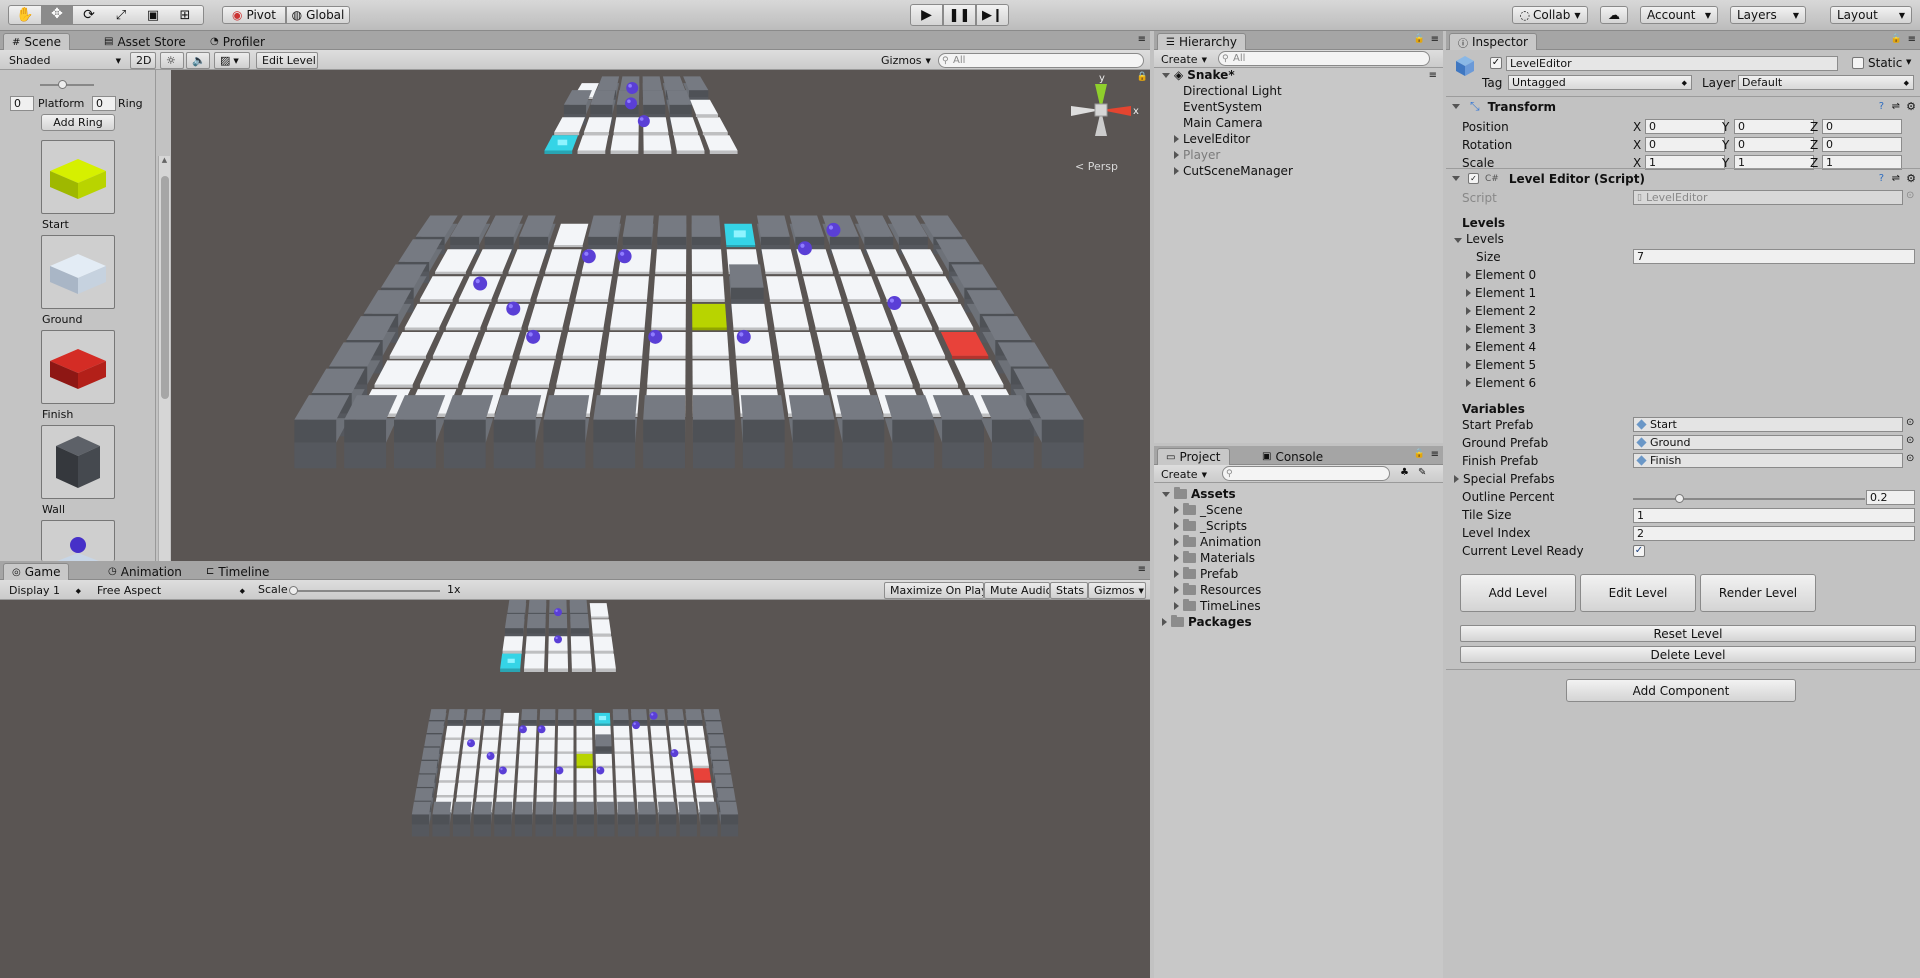 The width and height of the screenshot is (1920, 978). What do you see at coordinates (1749, 498) in the screenshot?
I see `outline-percent-slider` at bounding box center [1749, 498].